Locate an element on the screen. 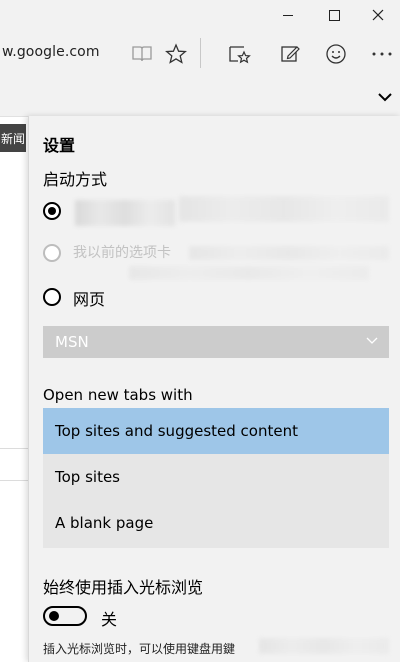  caret-browsing-label: 始终使用插入光标浏览 is located at coordinates (123, 587).